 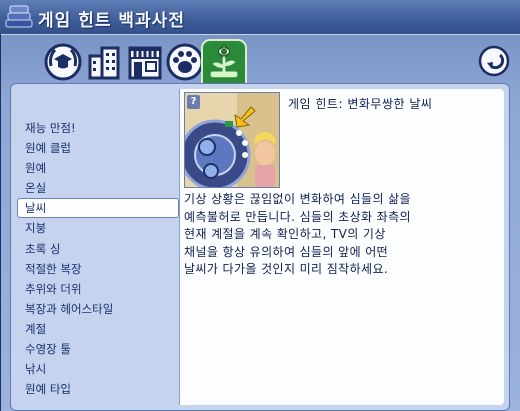 I want to click on tab-nature, so click(x=224, y=62).